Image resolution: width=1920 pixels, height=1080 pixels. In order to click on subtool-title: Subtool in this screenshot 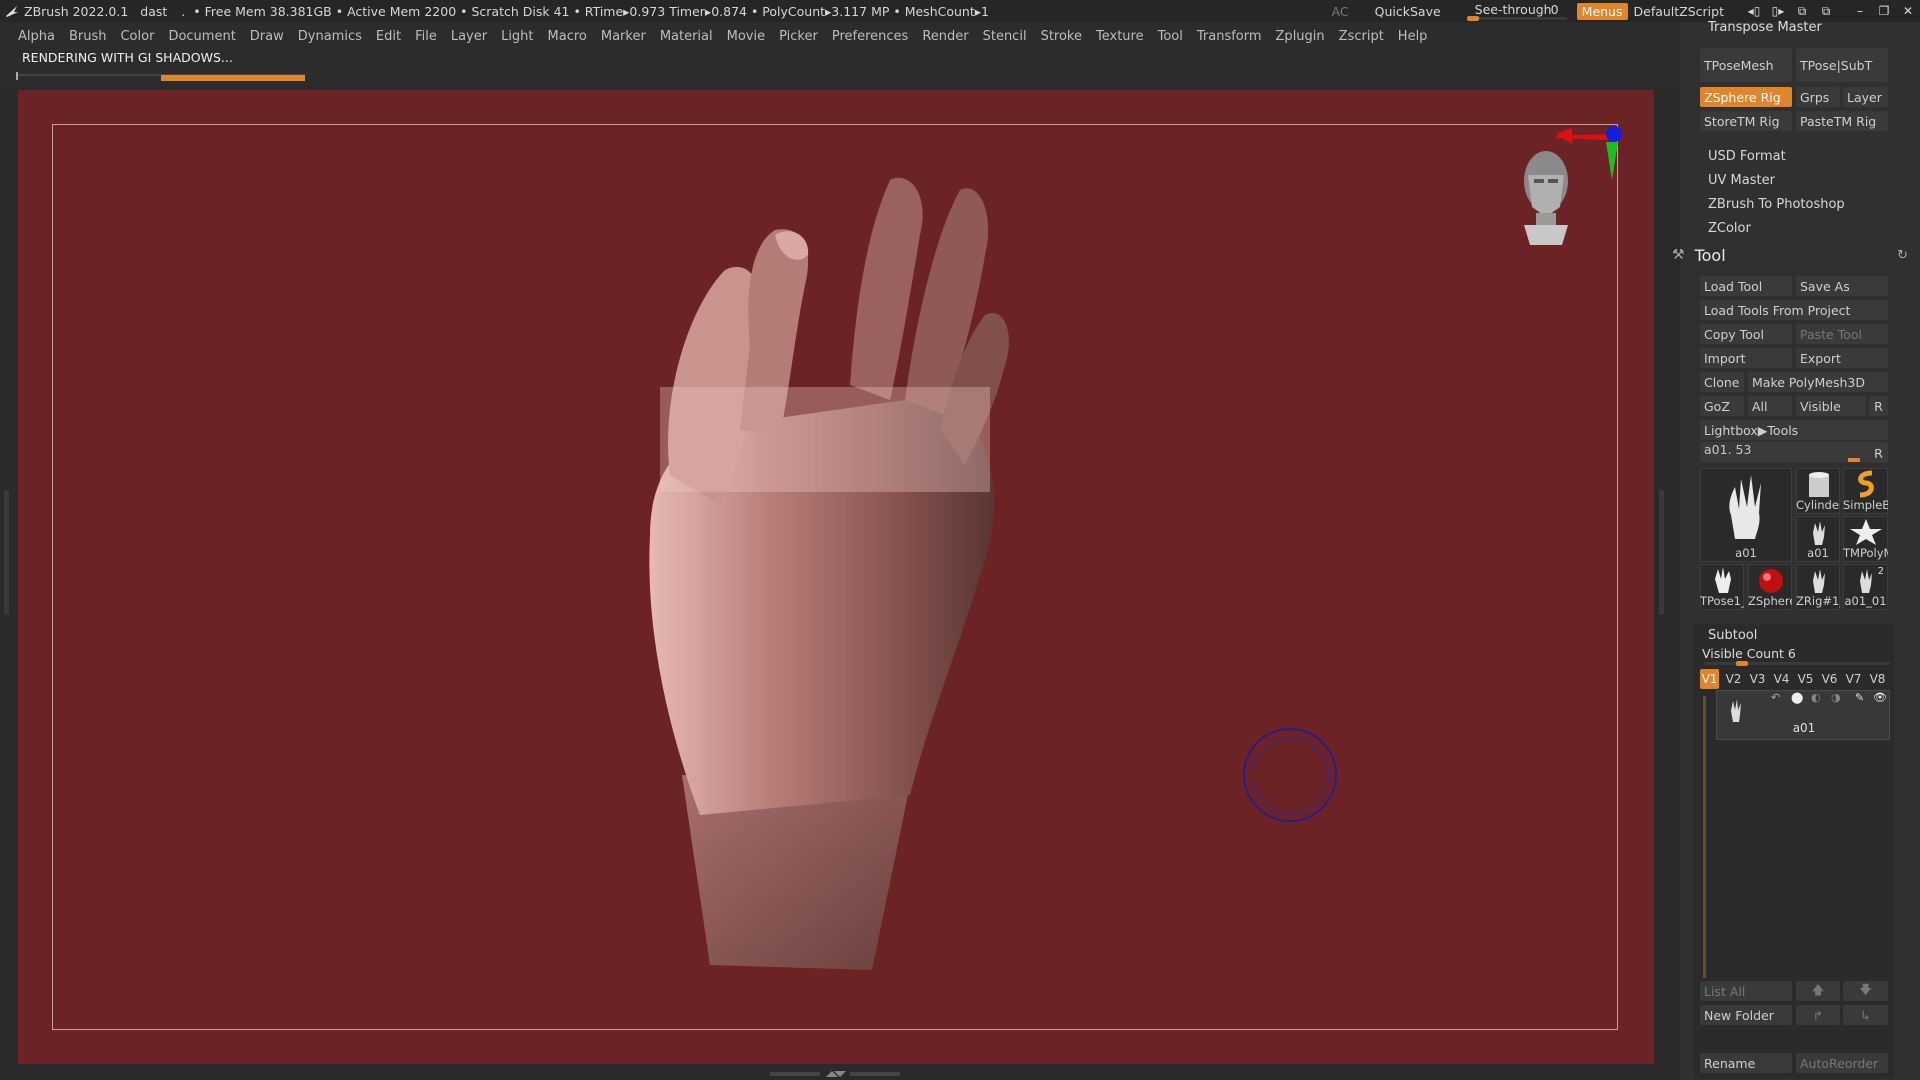, I will do `click(1732, 635)`.